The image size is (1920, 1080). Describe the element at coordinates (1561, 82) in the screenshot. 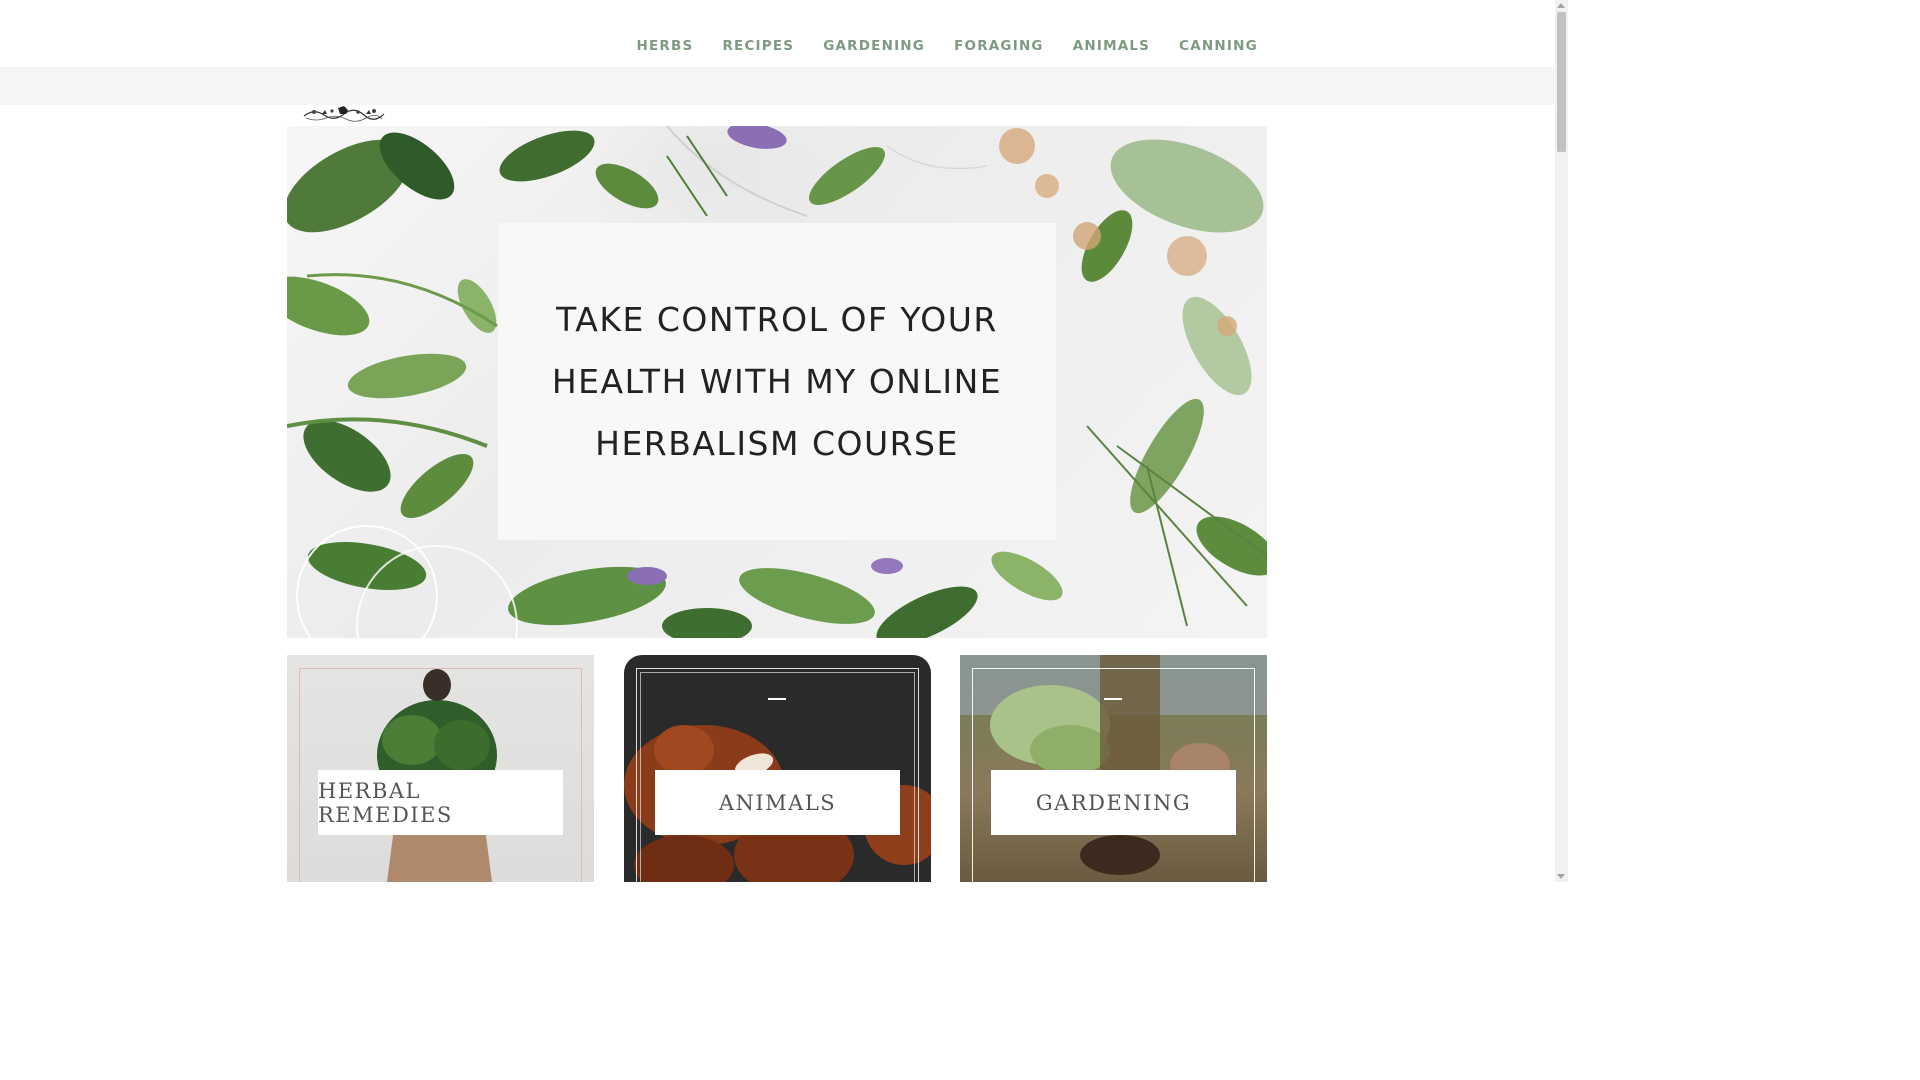

I see `scroll-thumb` at that location.